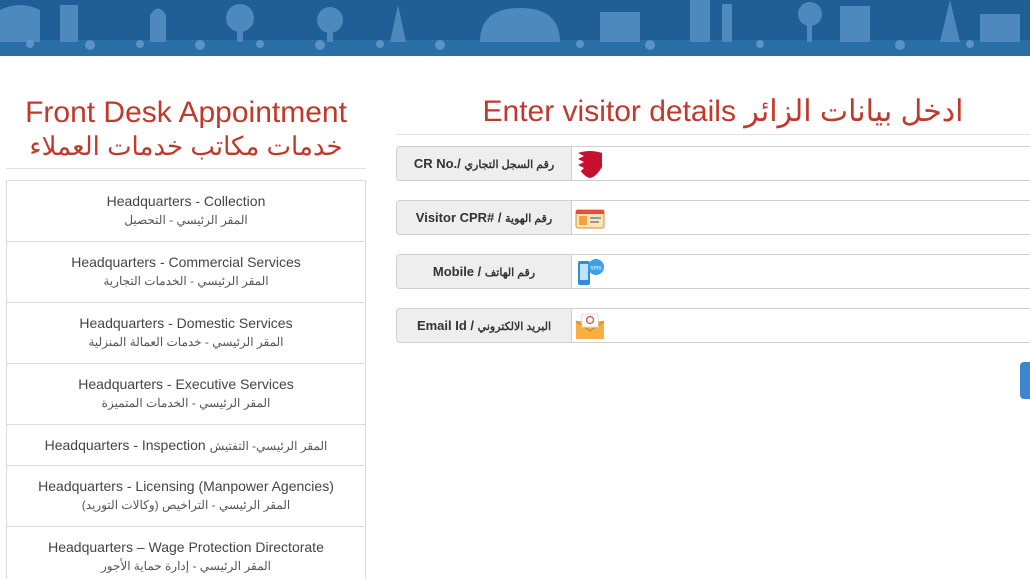 This screenshot has width=1030, height=579. I want to click on svg-text: sms, so click(596, 269).